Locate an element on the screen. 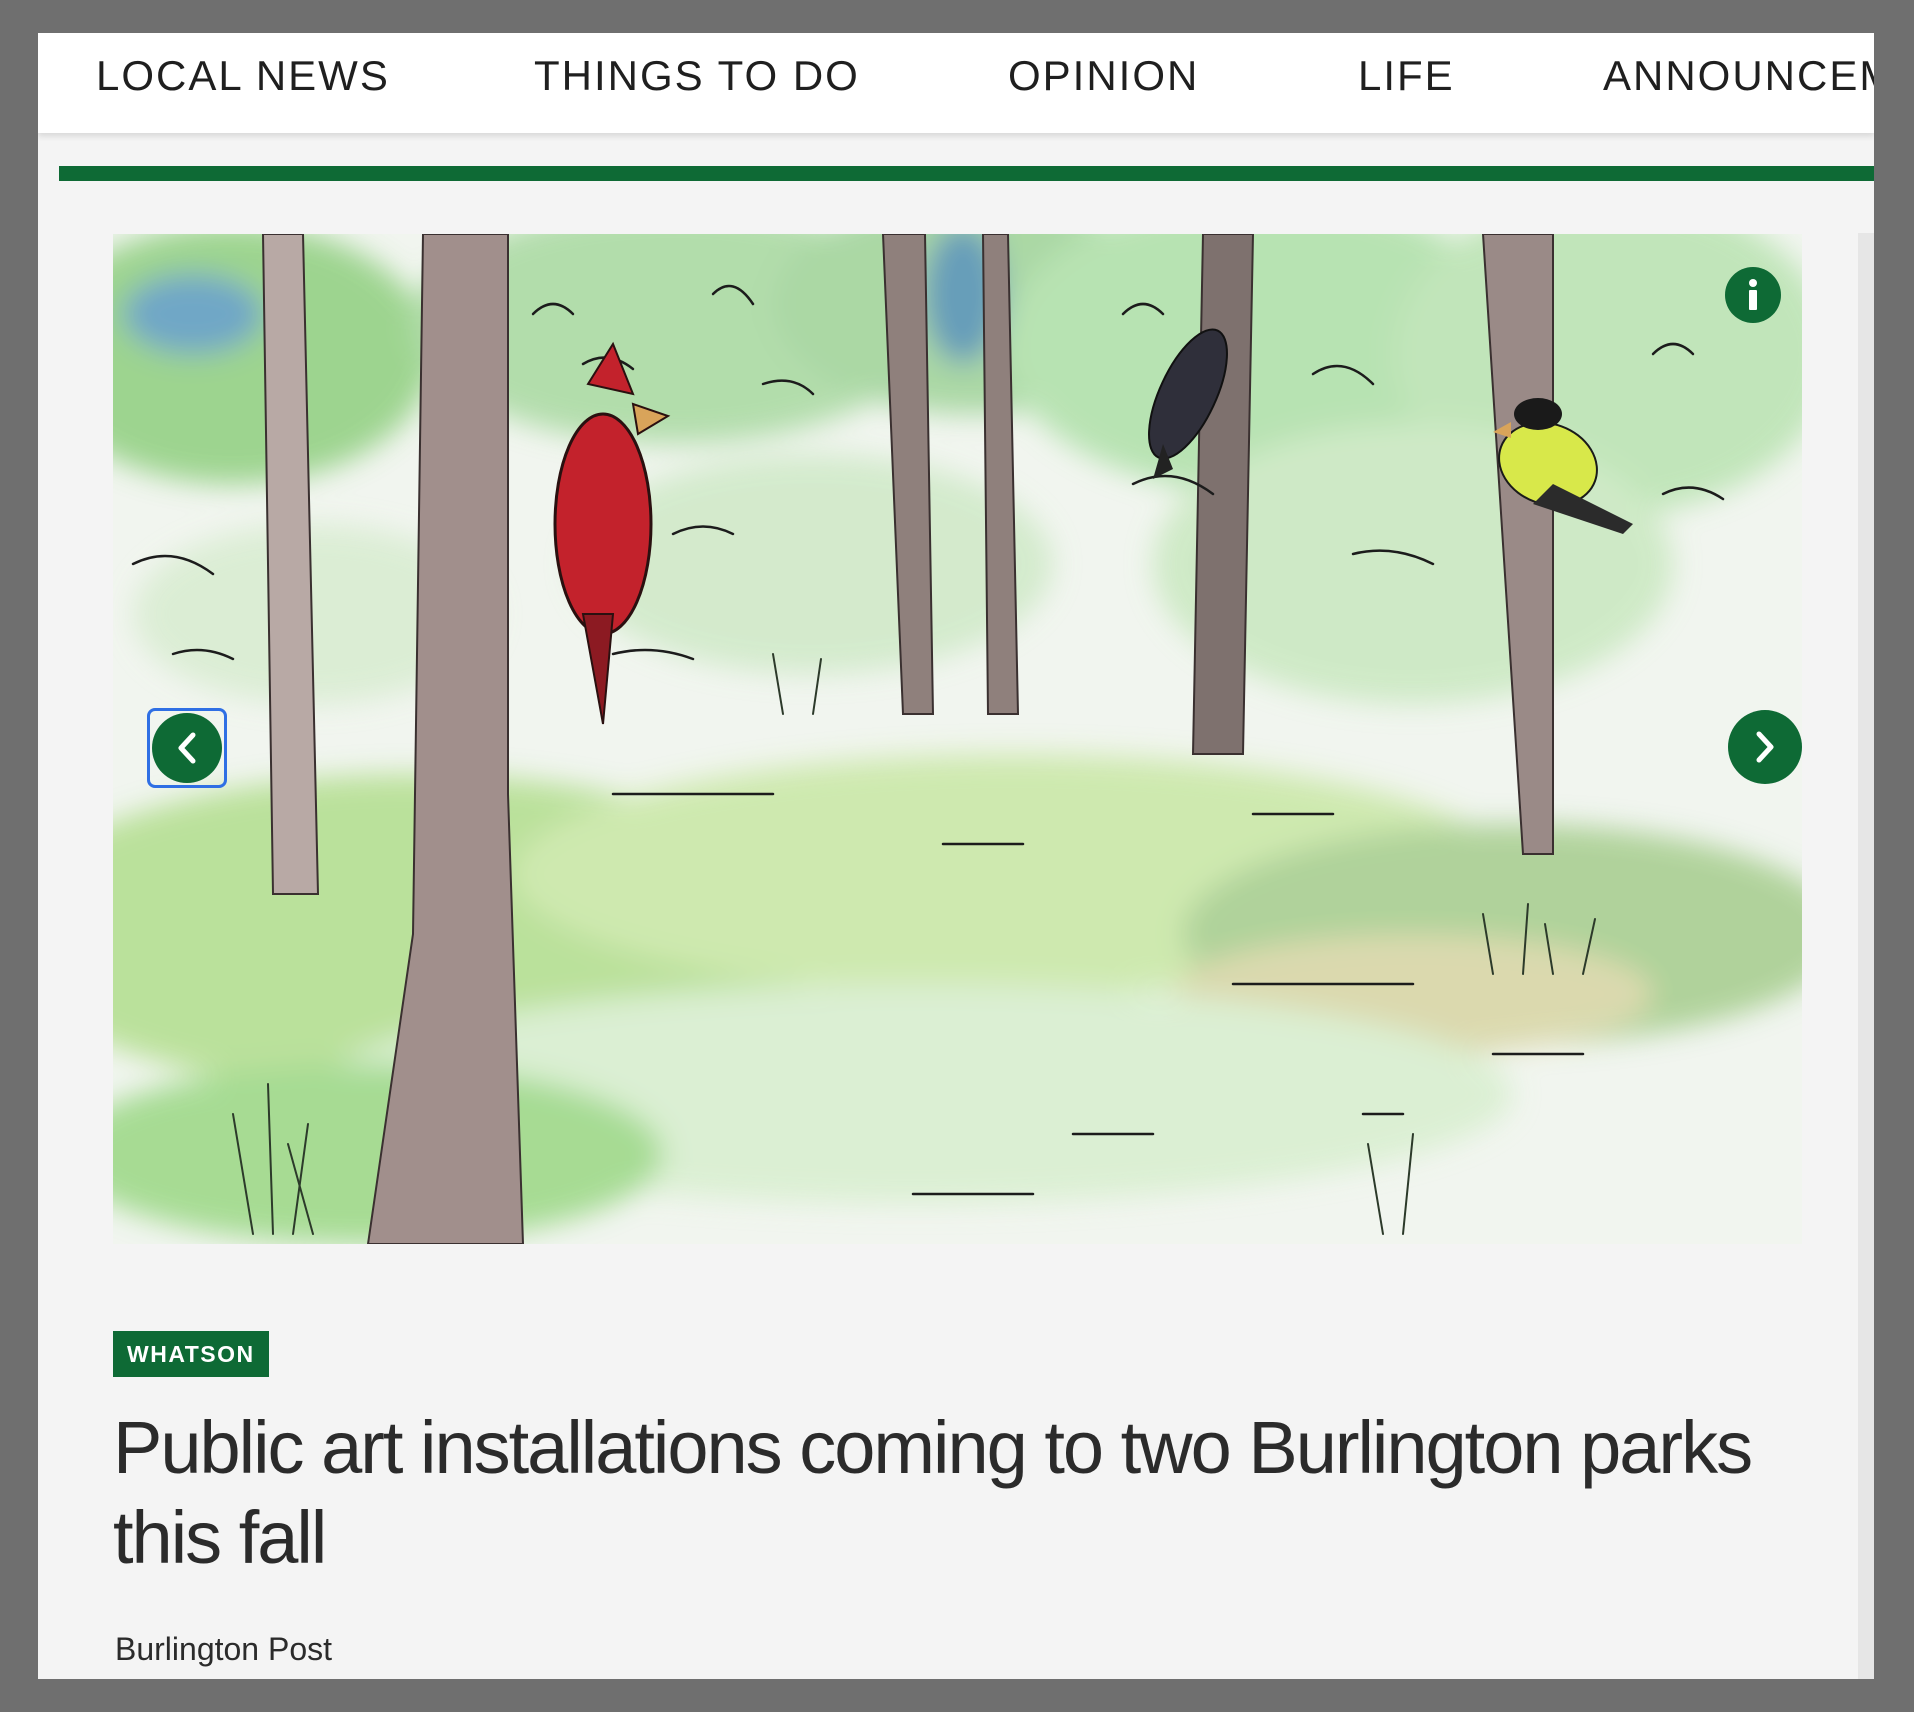 The image size is (1914, 1712). side-panel-edge is located at coordinates (1866, 956).